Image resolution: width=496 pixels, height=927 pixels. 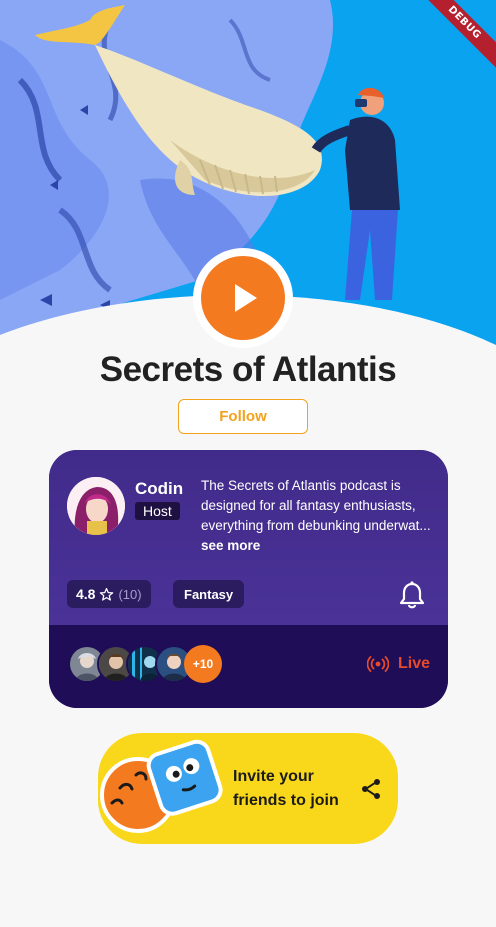 I want to click on bell-icon, so click(x=412, y=595).